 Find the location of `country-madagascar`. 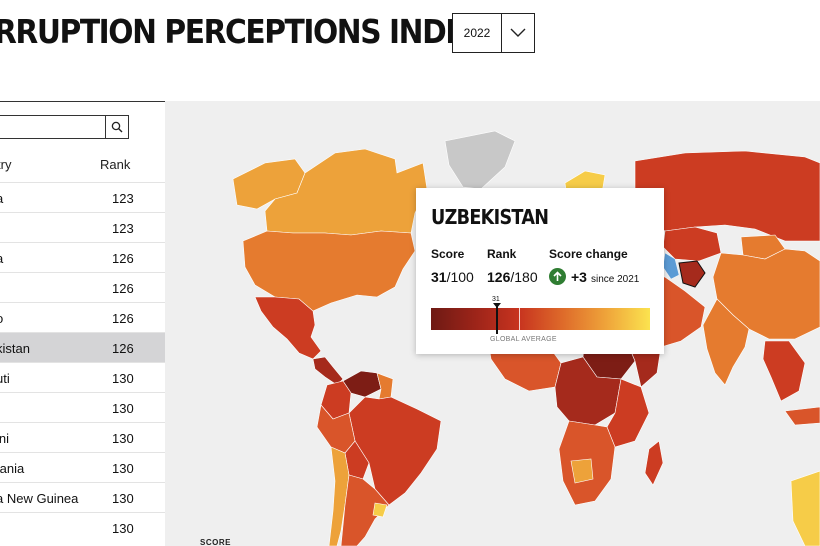

country-madagascar is located at coordinates (654, 463).